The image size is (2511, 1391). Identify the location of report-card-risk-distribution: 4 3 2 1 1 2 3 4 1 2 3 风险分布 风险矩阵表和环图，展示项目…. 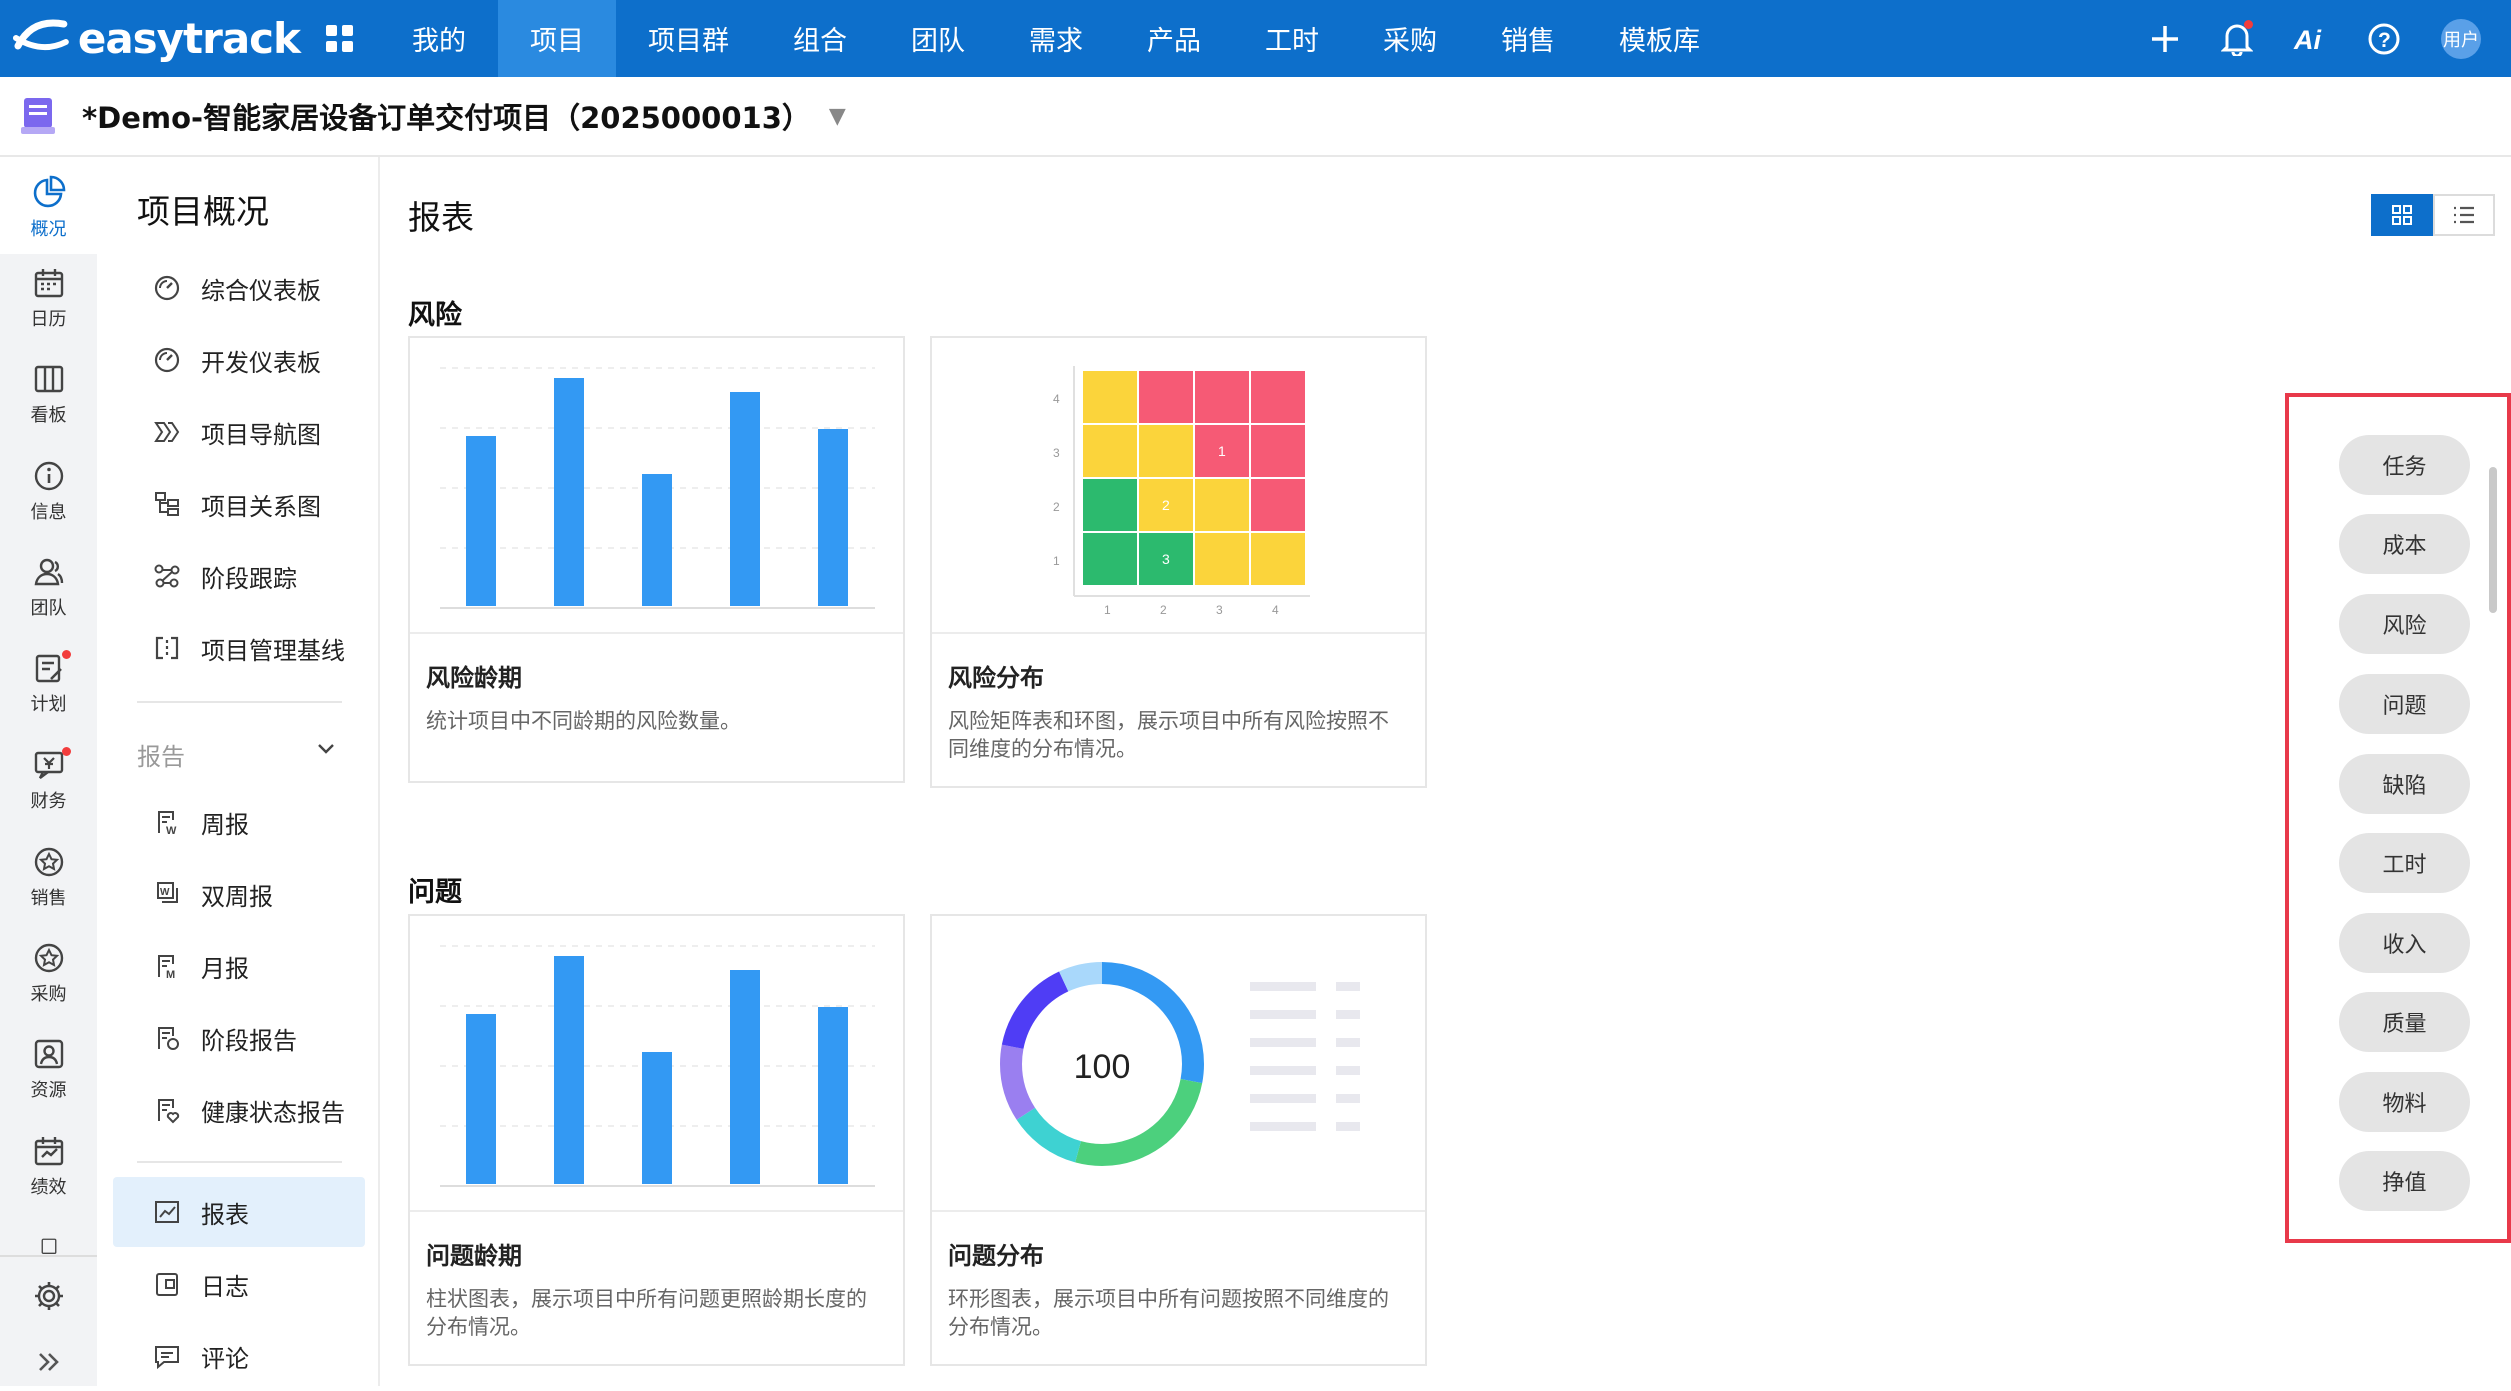
(1178, 562).